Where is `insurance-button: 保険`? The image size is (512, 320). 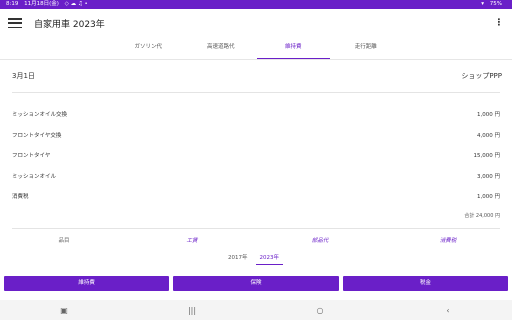
insurance-button: 保険 is located at coordinates (256, 283).